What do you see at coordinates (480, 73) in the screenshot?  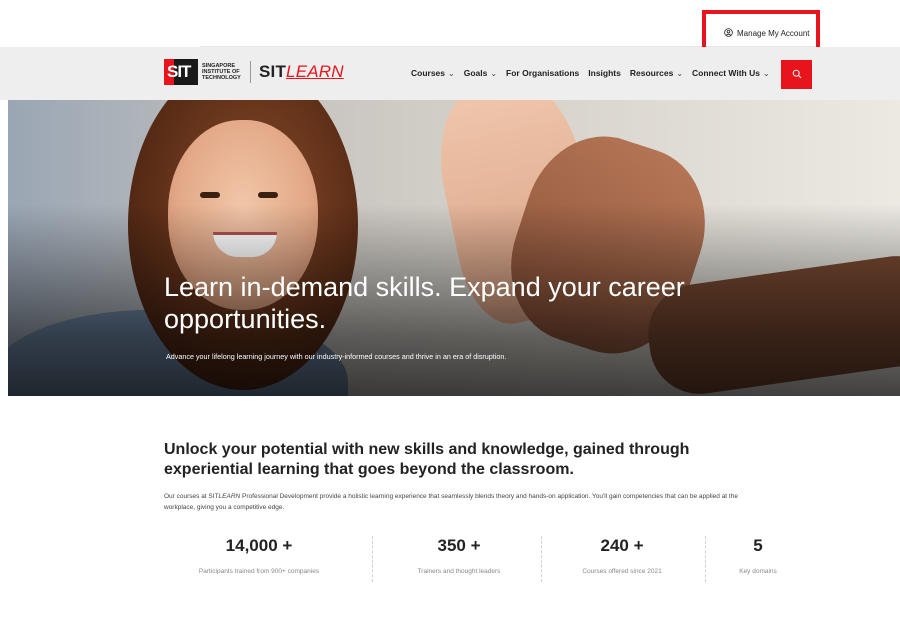 I see `nav-item-goals: Goals ⌄` at bounding box center [480, 73].